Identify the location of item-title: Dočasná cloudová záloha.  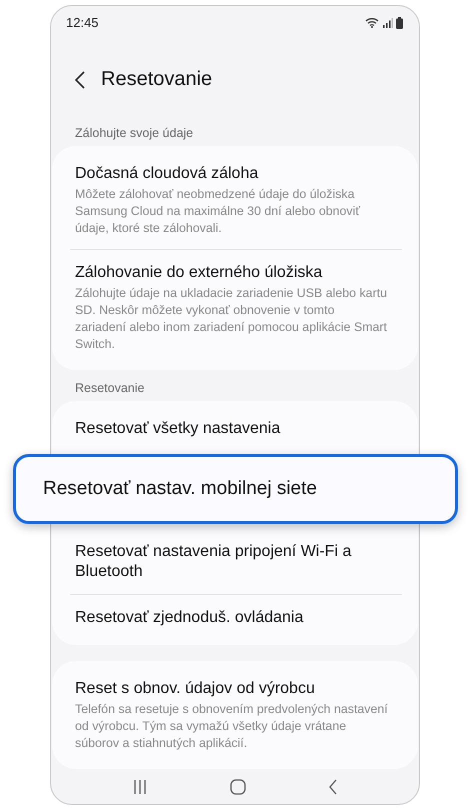
(167, 174).